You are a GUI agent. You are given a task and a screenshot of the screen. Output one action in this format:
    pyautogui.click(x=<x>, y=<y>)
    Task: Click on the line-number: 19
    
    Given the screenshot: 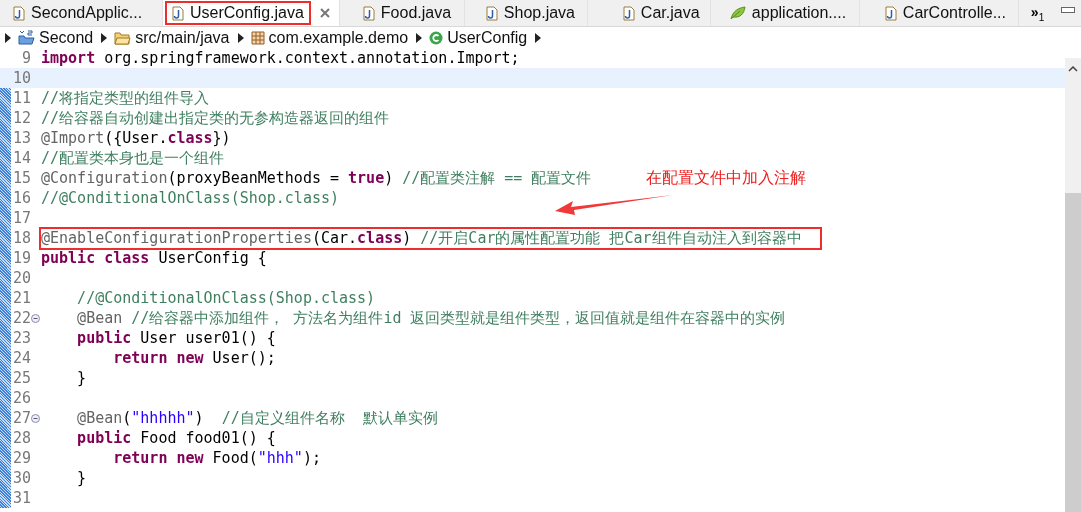 What is the action you would take?
    pyautogui.click(x=21, y=258)
    